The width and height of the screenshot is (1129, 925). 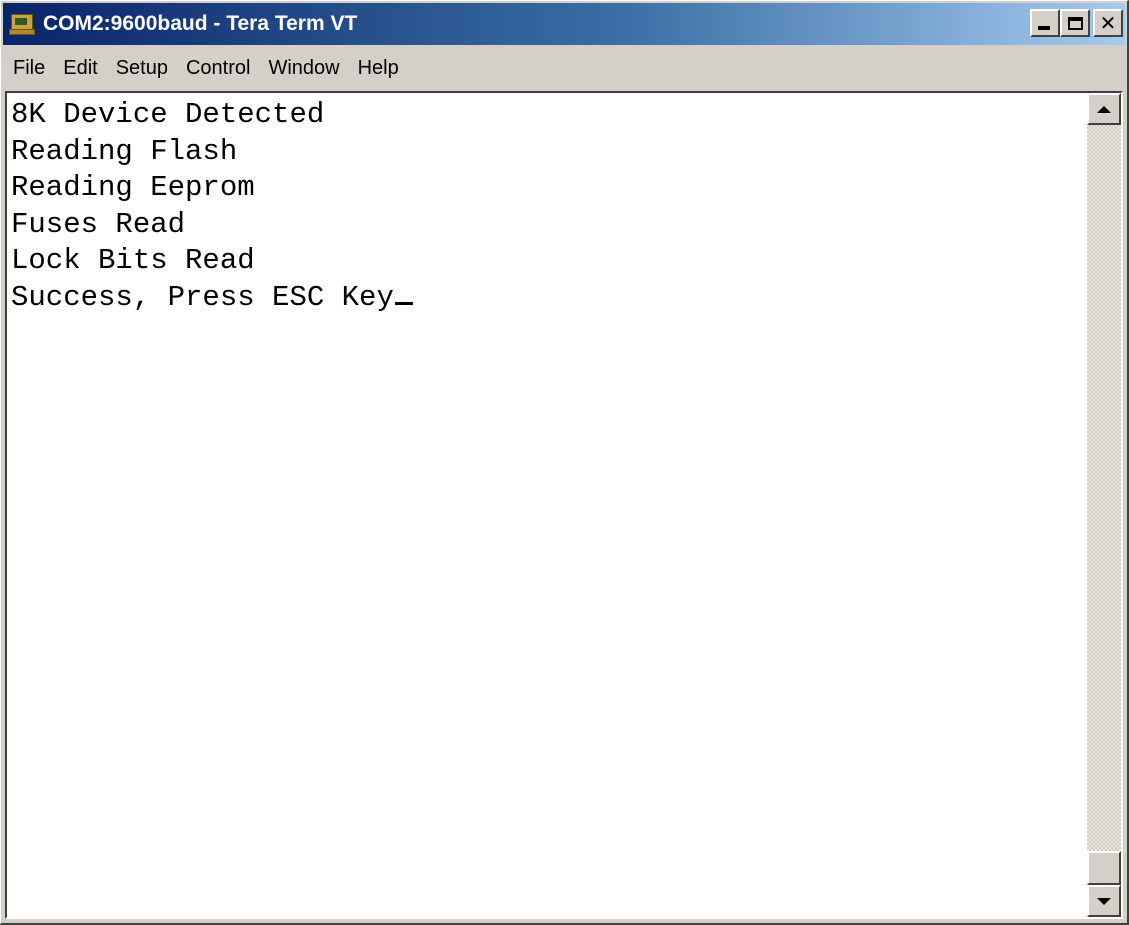 I want to click on scroll-down-button, so click(x=1104, y=901).